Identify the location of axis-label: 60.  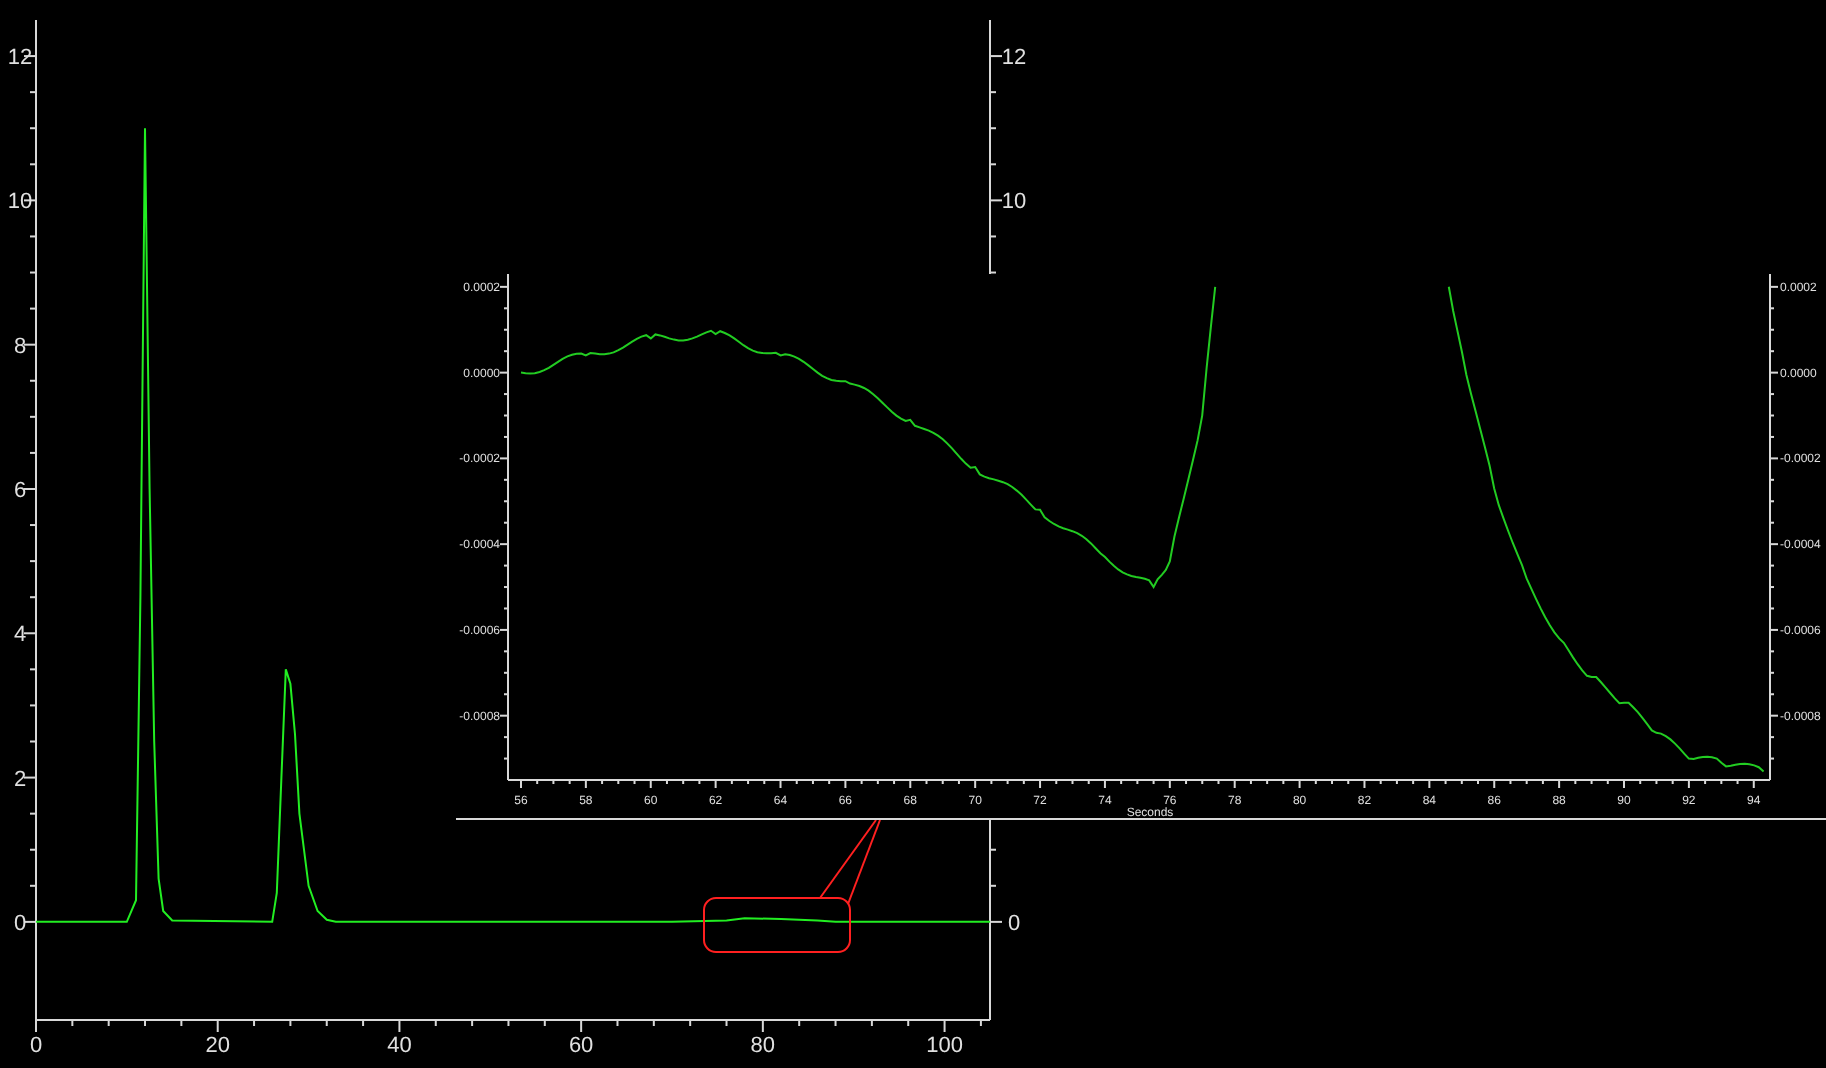
(581, 1046).